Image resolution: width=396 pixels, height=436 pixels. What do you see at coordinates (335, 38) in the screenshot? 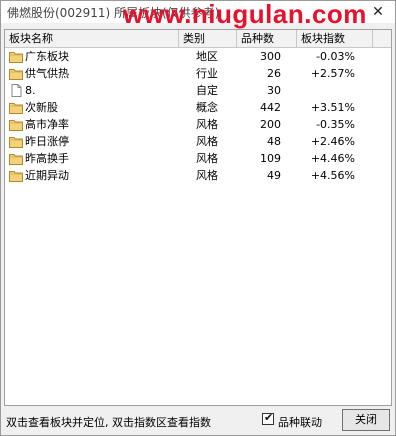
I see `column-header-index: 板块指数` at bounding box center [335, 38].